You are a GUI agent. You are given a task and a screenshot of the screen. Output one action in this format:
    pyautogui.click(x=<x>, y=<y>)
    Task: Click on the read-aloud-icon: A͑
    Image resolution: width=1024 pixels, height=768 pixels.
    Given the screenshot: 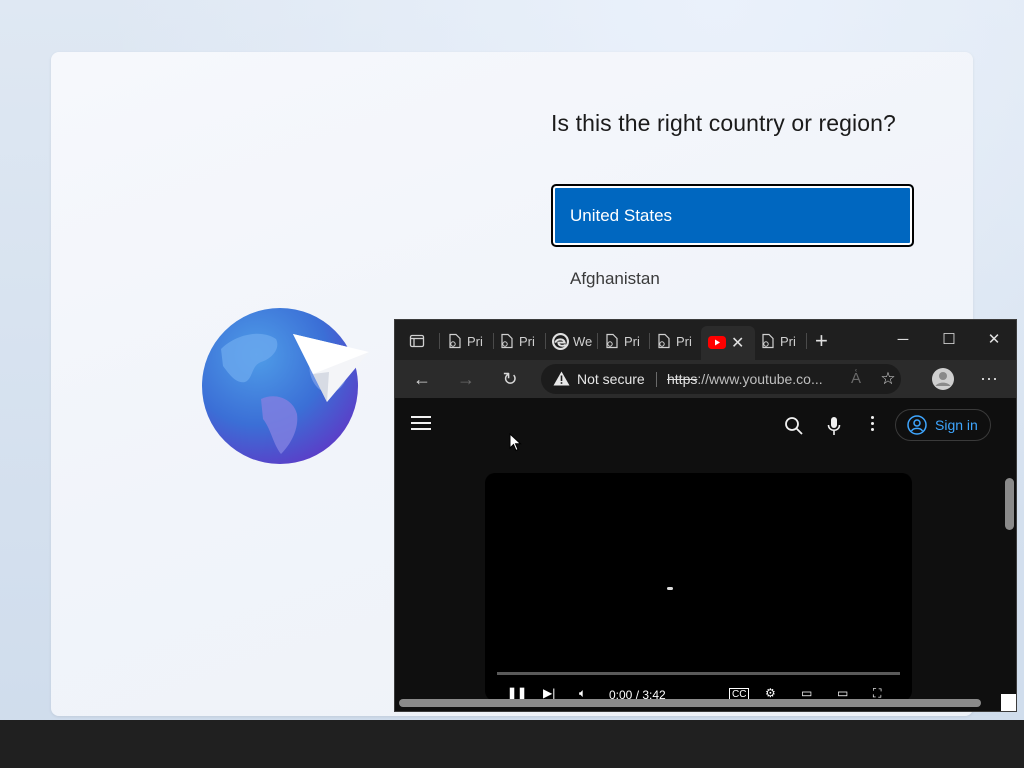 What is the action you would take?
    pyautogui.click(x=856, y=379)
    